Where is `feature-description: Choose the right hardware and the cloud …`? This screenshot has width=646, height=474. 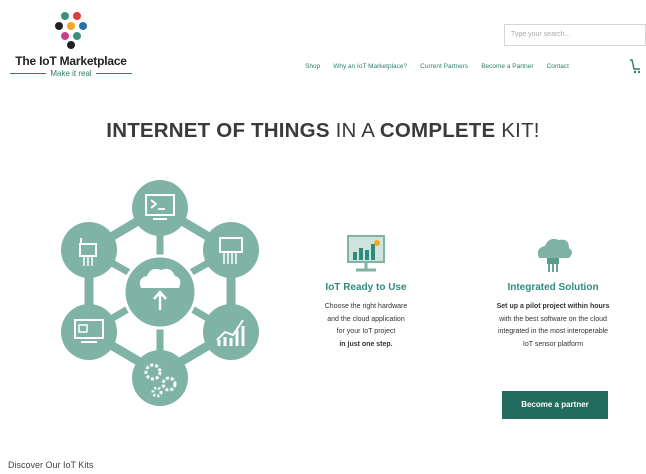 feature-description: Choose the right hardware and the cloud … is located at coordinates (366, 326).